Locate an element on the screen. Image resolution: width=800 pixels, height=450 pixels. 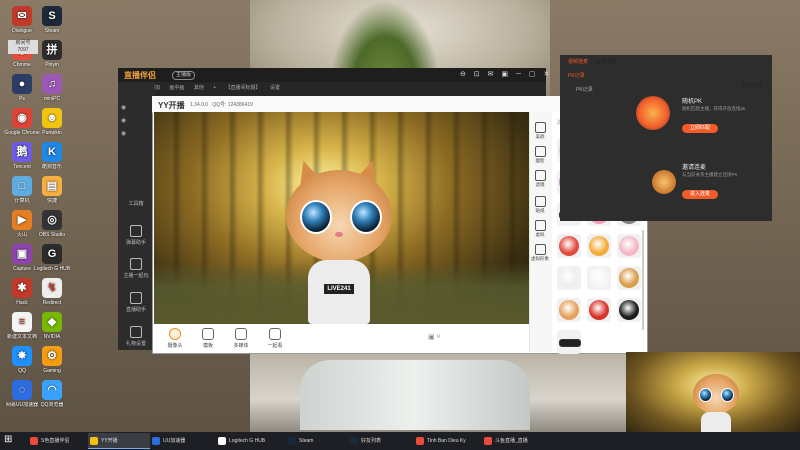
watch-together-label: 一起看 is located at coordinates (275, 346).